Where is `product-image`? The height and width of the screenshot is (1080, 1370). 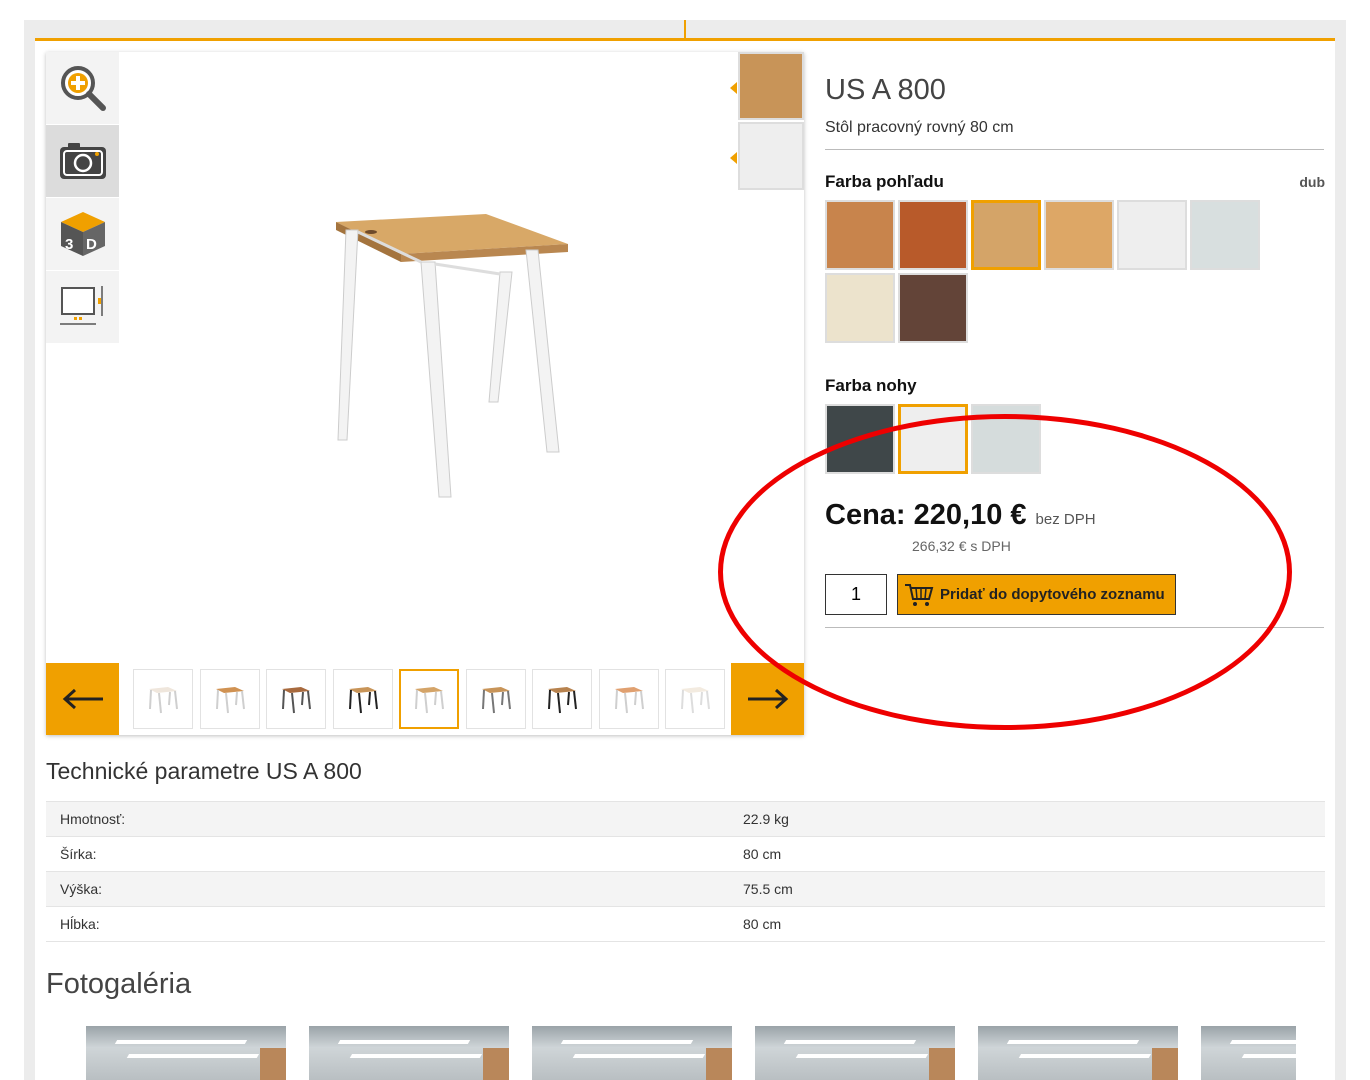
product-image is located at coordinates (452, 356).